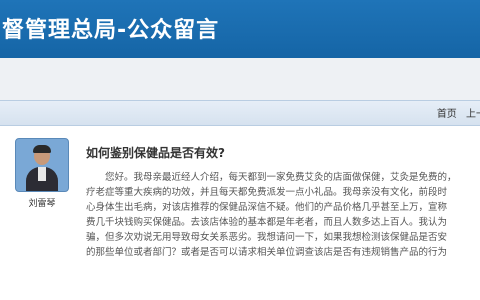 The image size is (480, 300). I want to click on avatar, so click(42, 165).